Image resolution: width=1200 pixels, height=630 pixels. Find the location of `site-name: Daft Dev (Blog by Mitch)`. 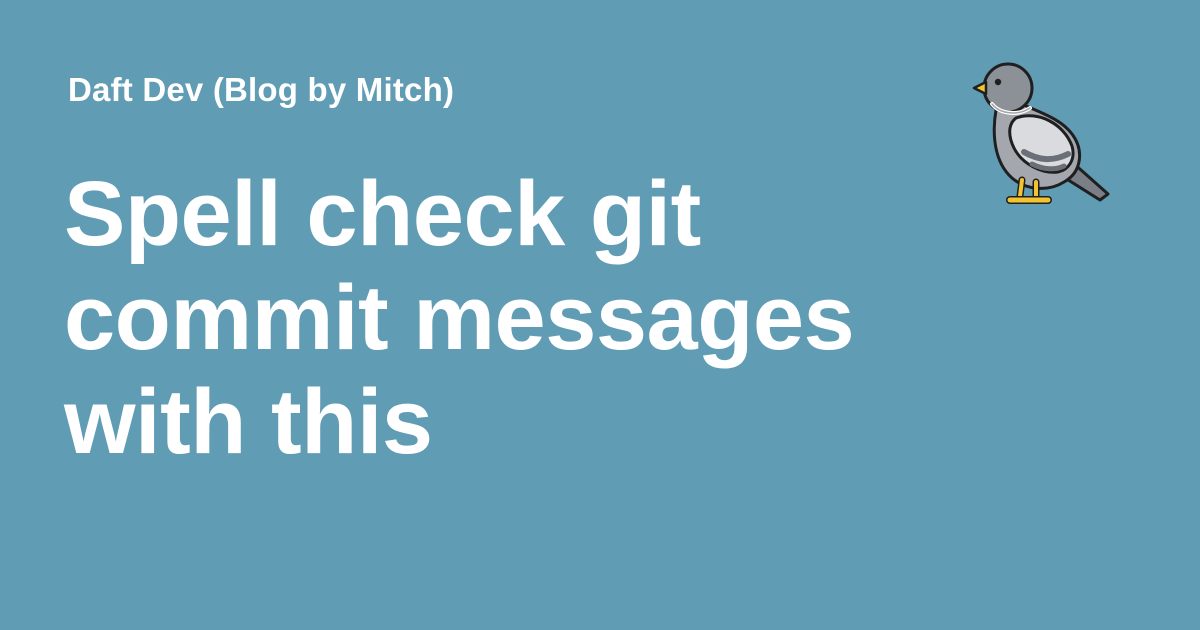

site-name: Daft Dev (Blog by Mitch) is located at coordinates (261, 89).